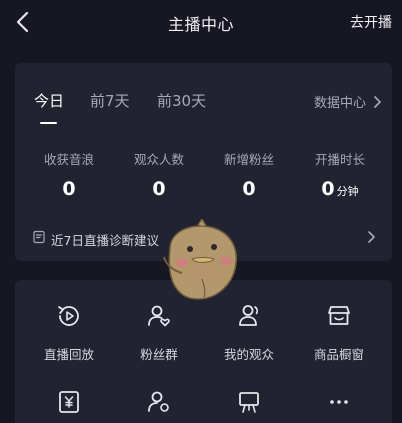 Image resolution: width=402 pixels, height=423 pixels. Describe the element at coordinates (249, 332) in the screenshot. I see `function-my-audience: 我的观众` at that location.